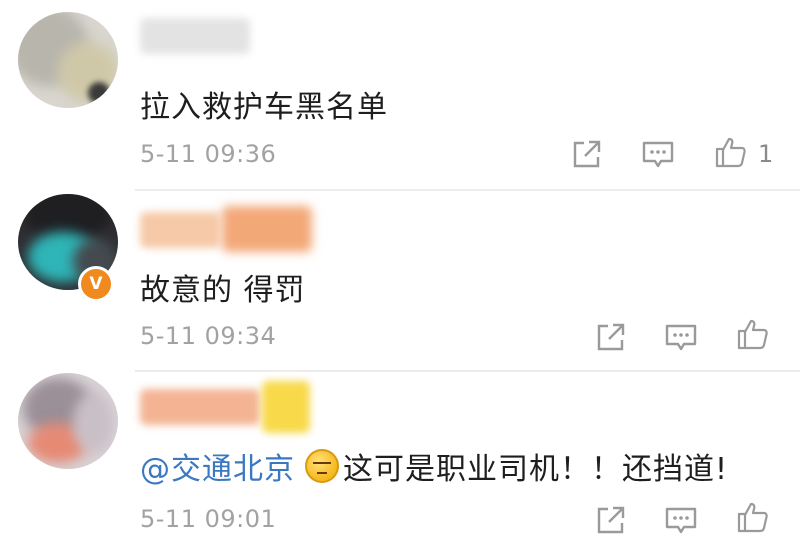 The height and width of the screenshot is (549, 800). What do you see at coordinates (96, 284) in the screenshot?
I see `verified-badge: V` at bounding box center [96, 284].